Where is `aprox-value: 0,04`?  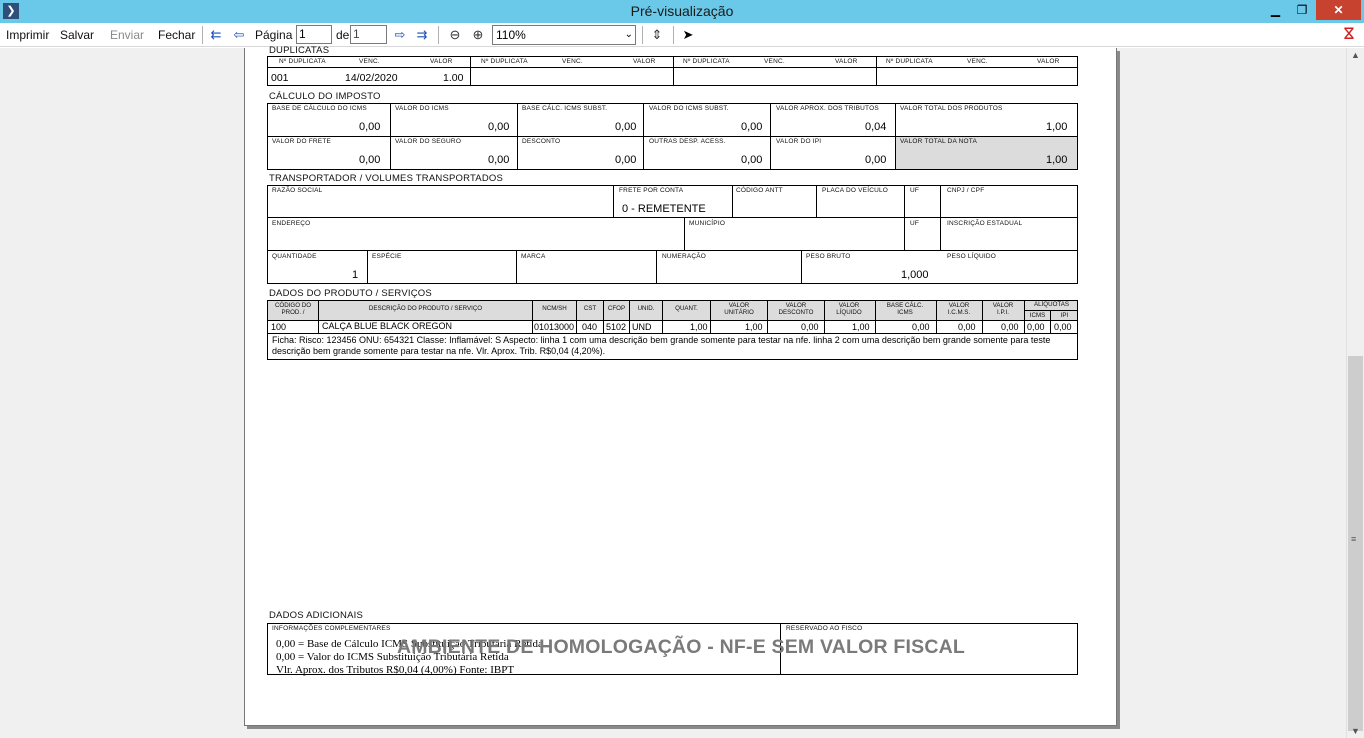
aprox-value: 0,04 is located at coordinates (876, 127).